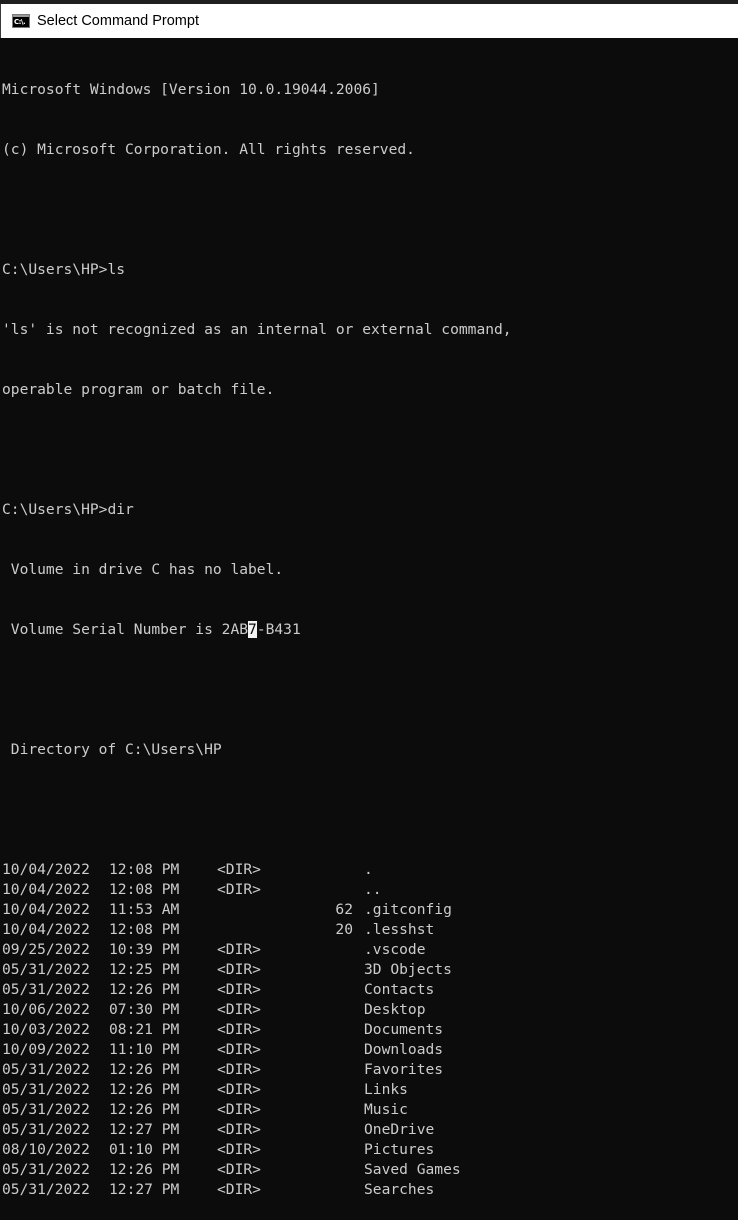  I want to click on entry-name: 3D Objects, so click(408, 969).